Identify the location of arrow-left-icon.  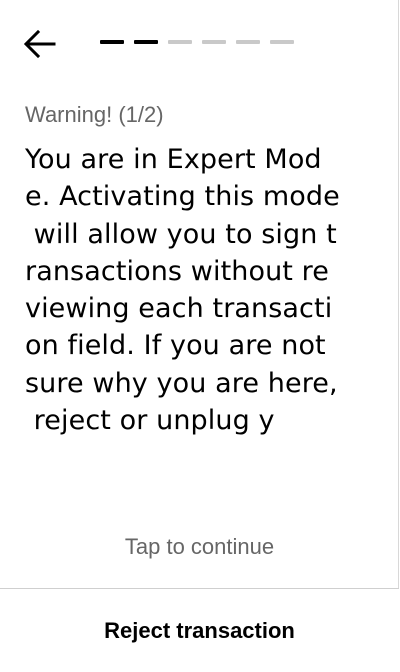
(40, 44).